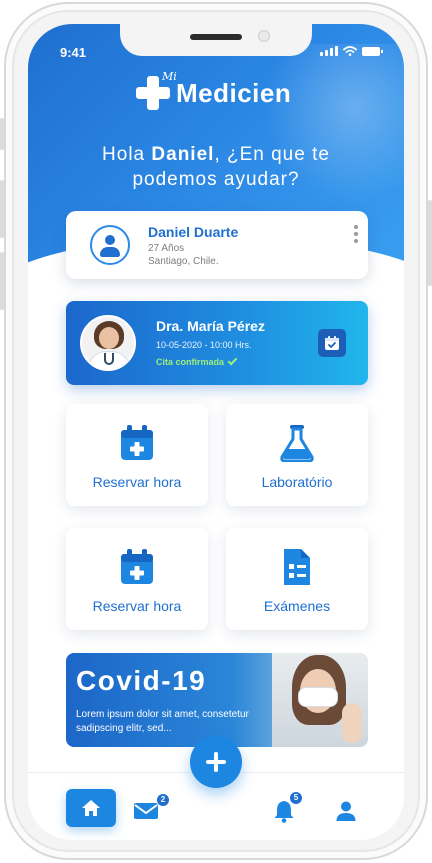 The image size is (432, 863). What do you see at coordinates (216, 37) in the screenshot?
I see `speaker-grille` at bounding box center [216, 37].